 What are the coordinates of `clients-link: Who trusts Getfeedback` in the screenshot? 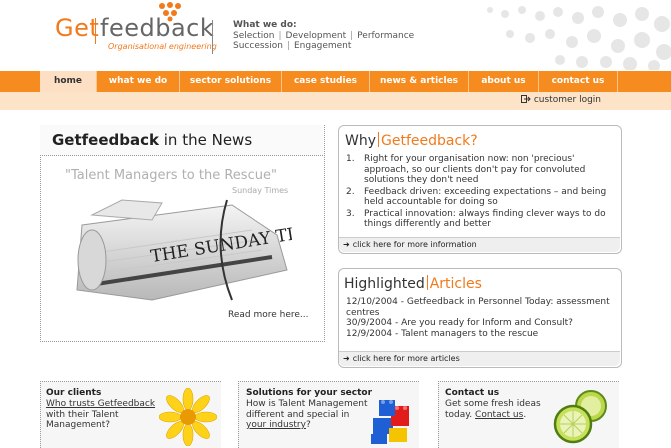 It's located at (100, 404).